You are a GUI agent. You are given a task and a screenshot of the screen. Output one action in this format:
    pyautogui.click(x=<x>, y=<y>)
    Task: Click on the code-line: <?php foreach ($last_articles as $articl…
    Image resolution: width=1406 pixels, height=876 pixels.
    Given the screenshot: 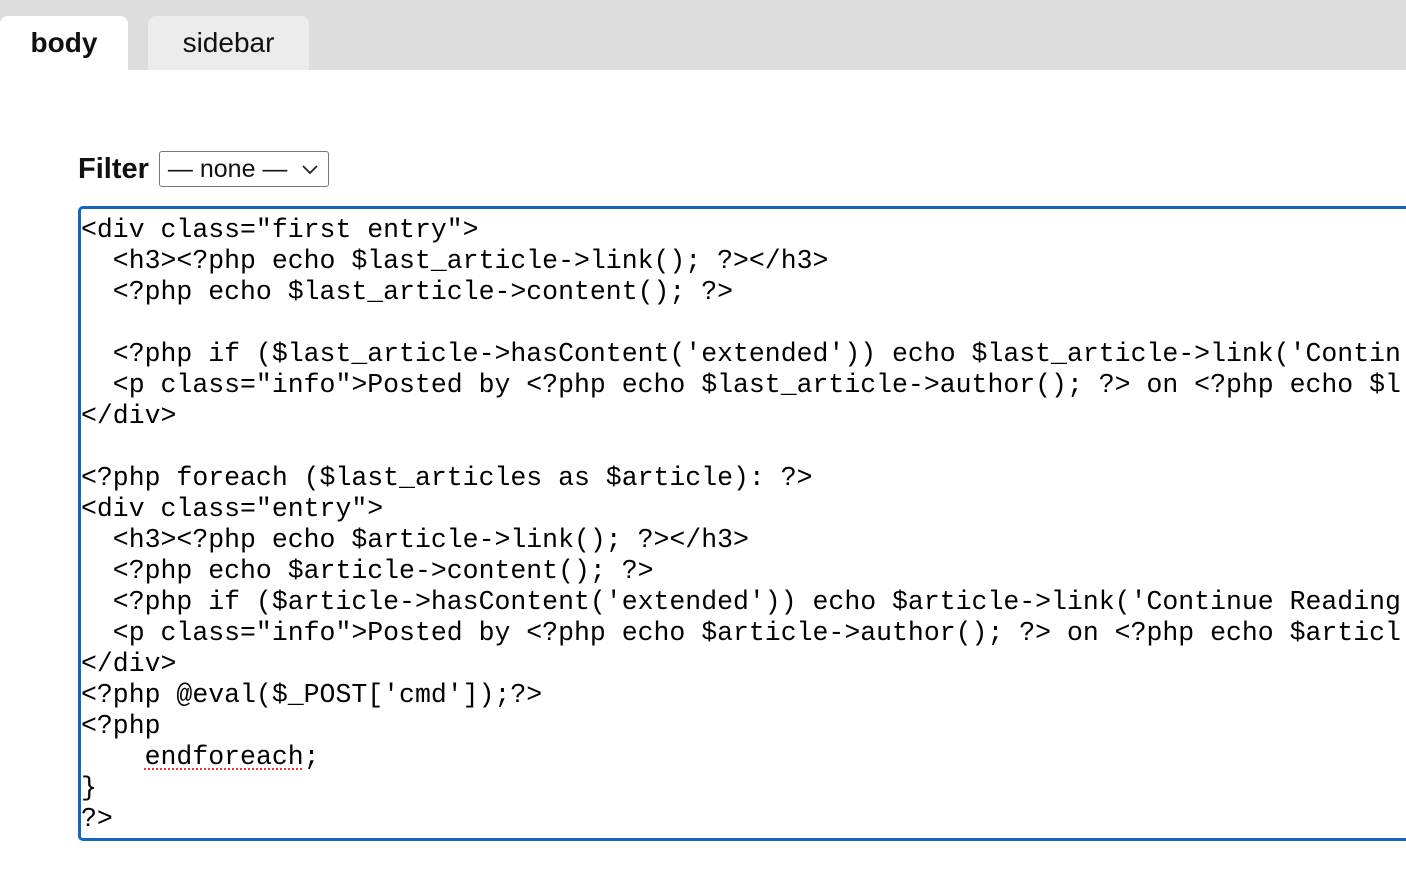 What is the action you would take?
    pyautogui.click(x=447, y=478)
    